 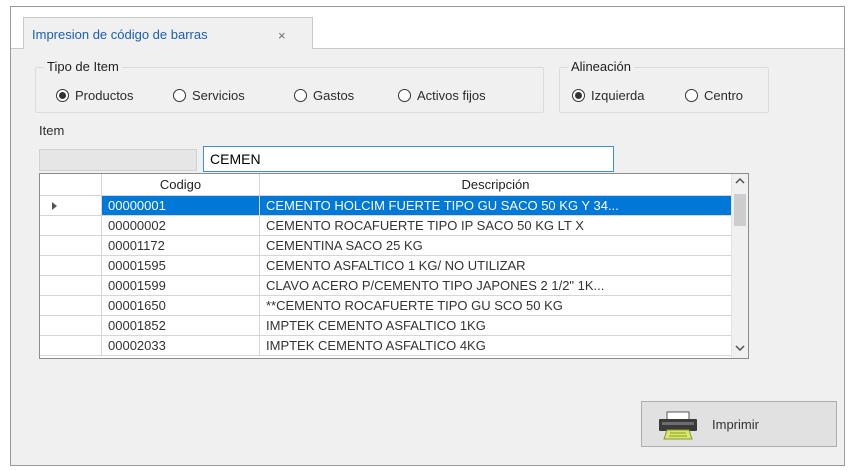 What do you see at coordinates (334, 95) in the screenshot?
I see `radio-label: Gastos` at bounding box center [334, 95].